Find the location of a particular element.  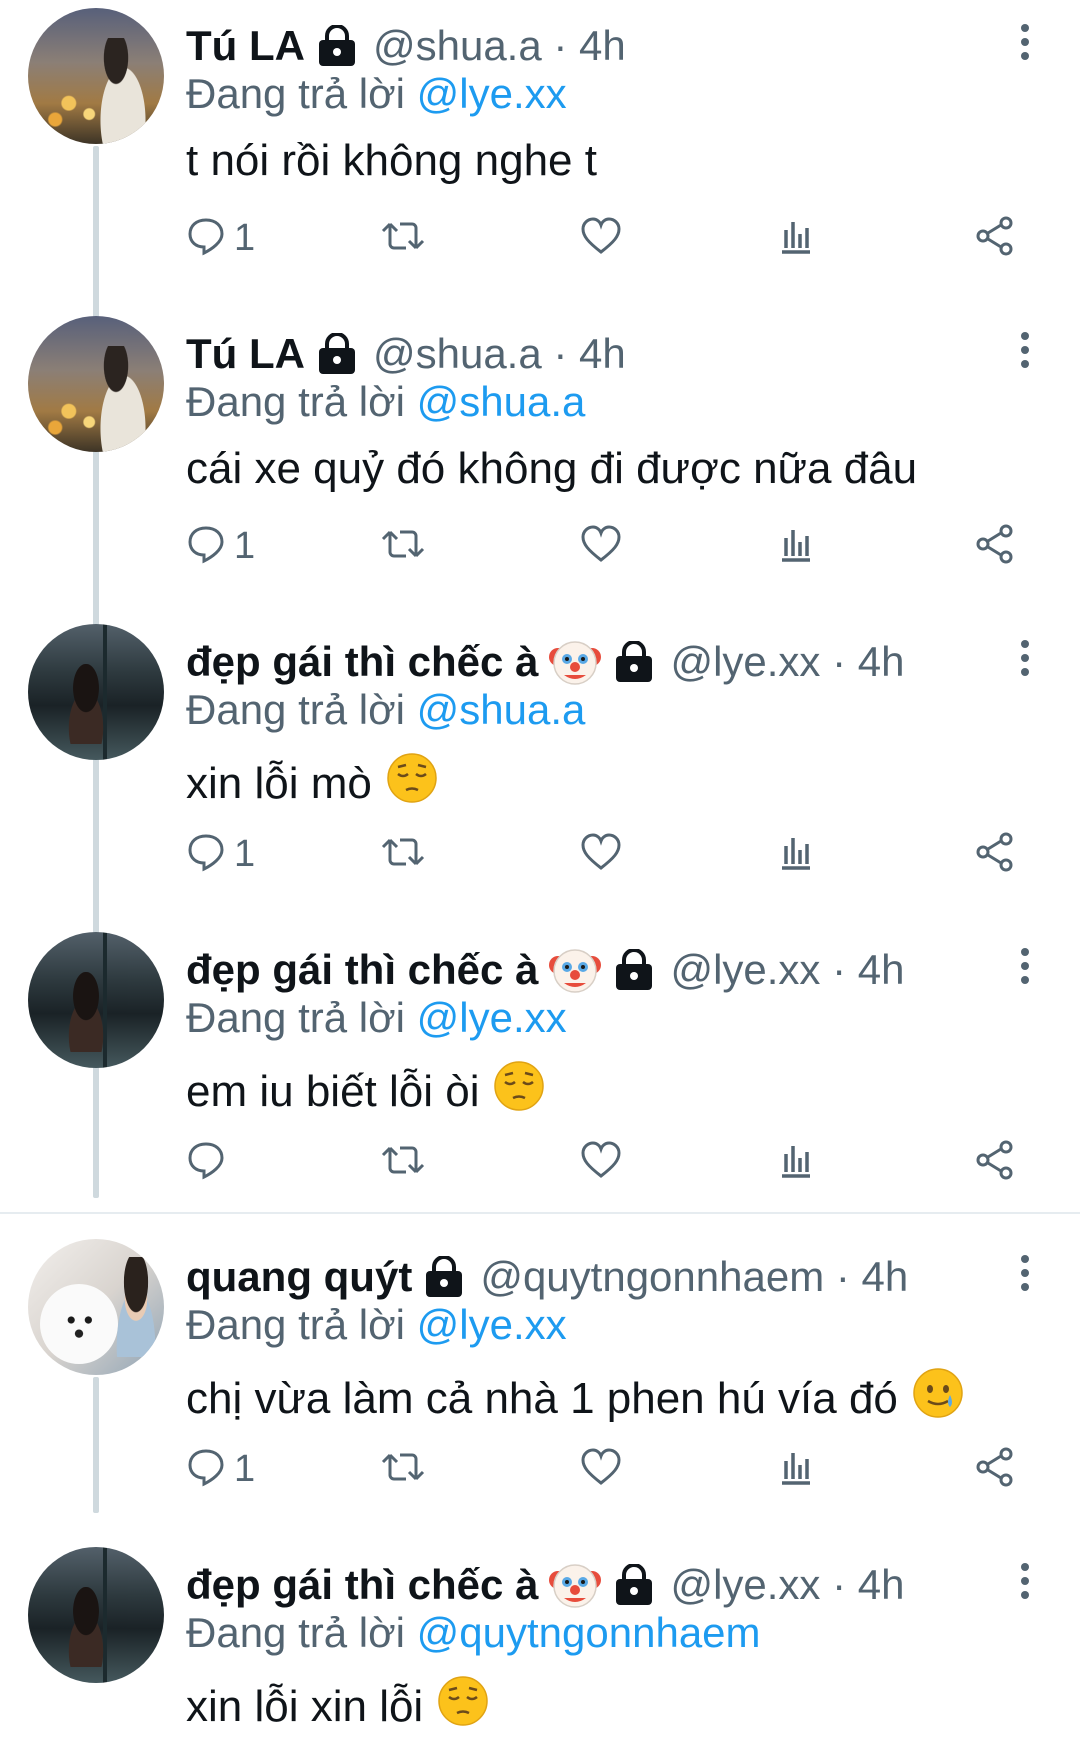

mention-link: @quytngonnhaem is located at coordinates (589, 1632).